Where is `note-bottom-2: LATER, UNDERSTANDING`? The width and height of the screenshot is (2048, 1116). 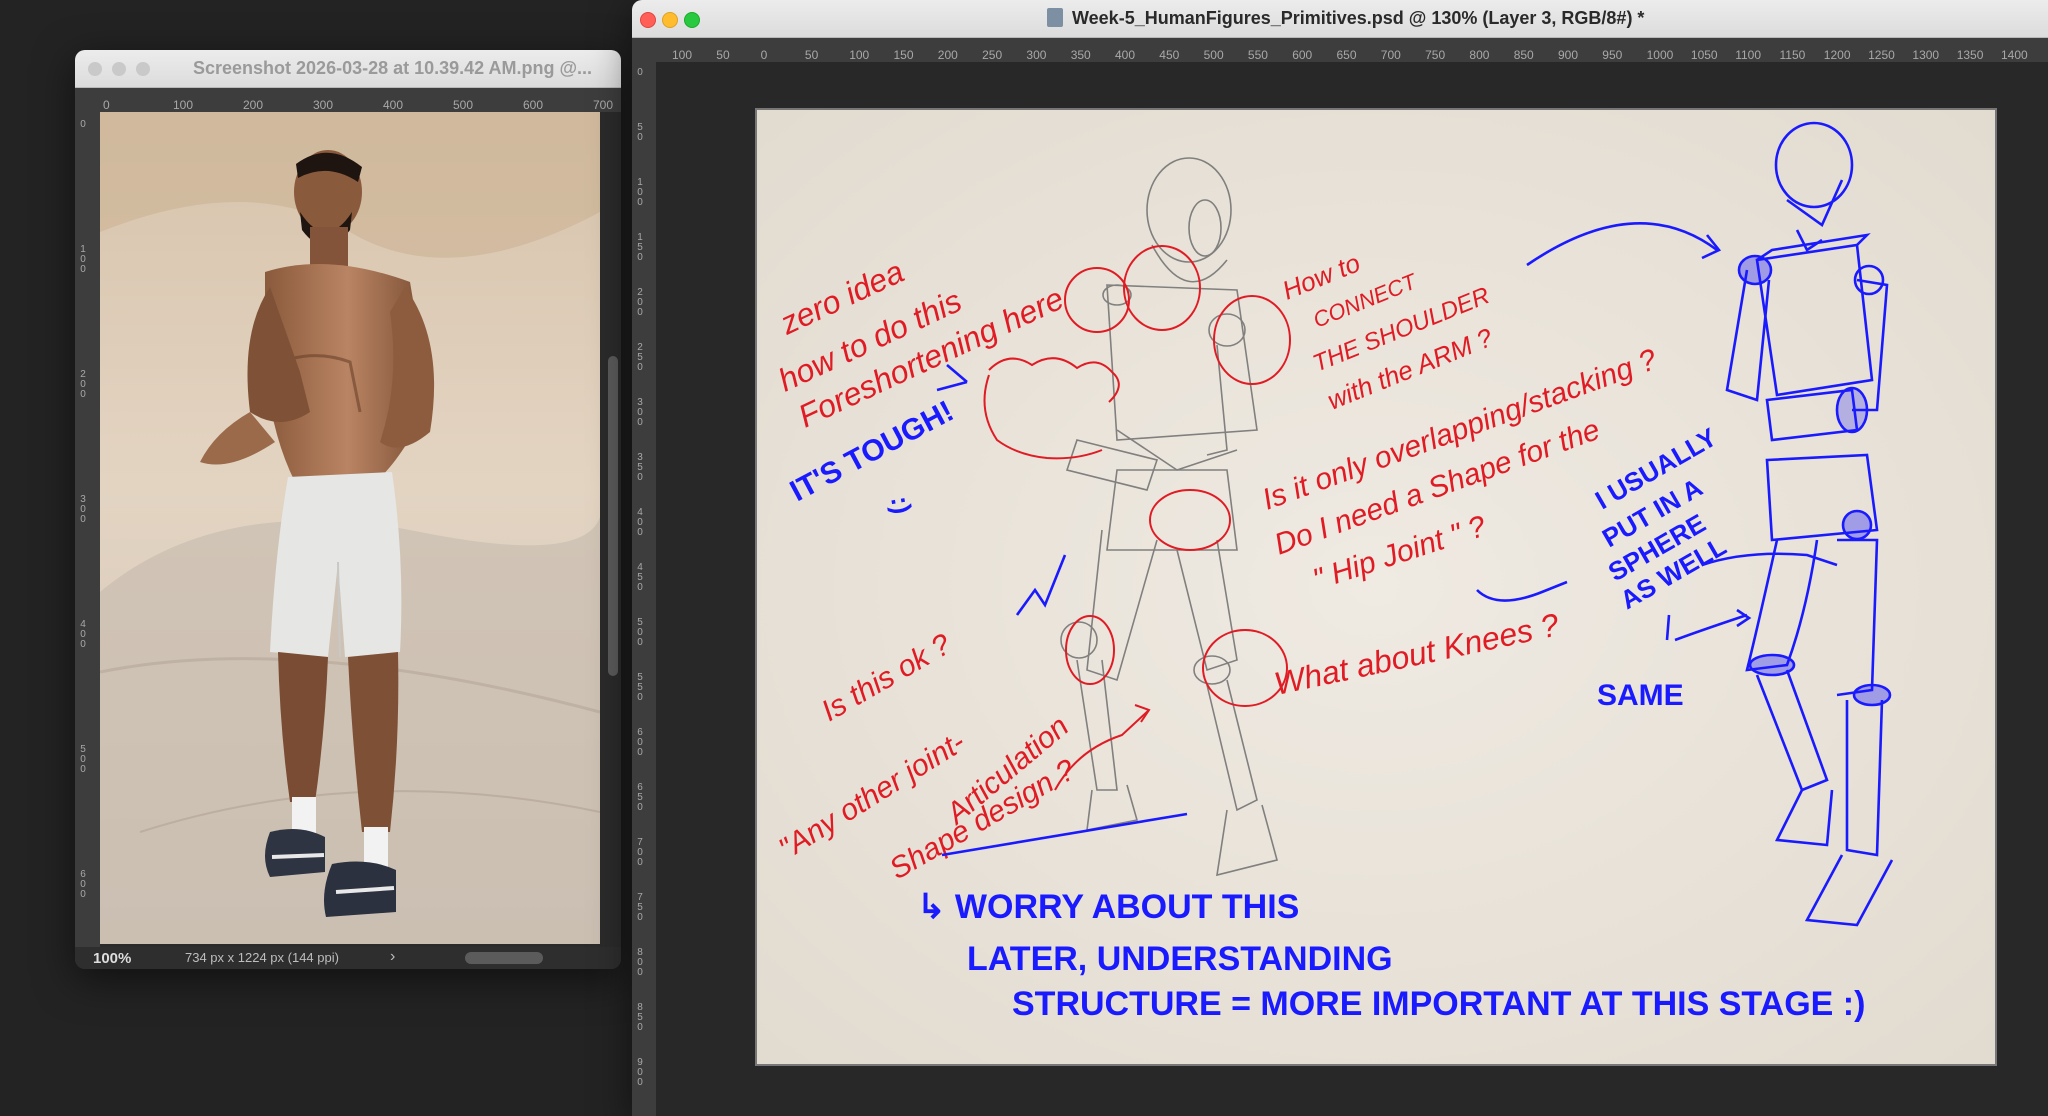 note-bottom-2: LATER, UNDERSTANDING is located at coordinates (1180, 959).